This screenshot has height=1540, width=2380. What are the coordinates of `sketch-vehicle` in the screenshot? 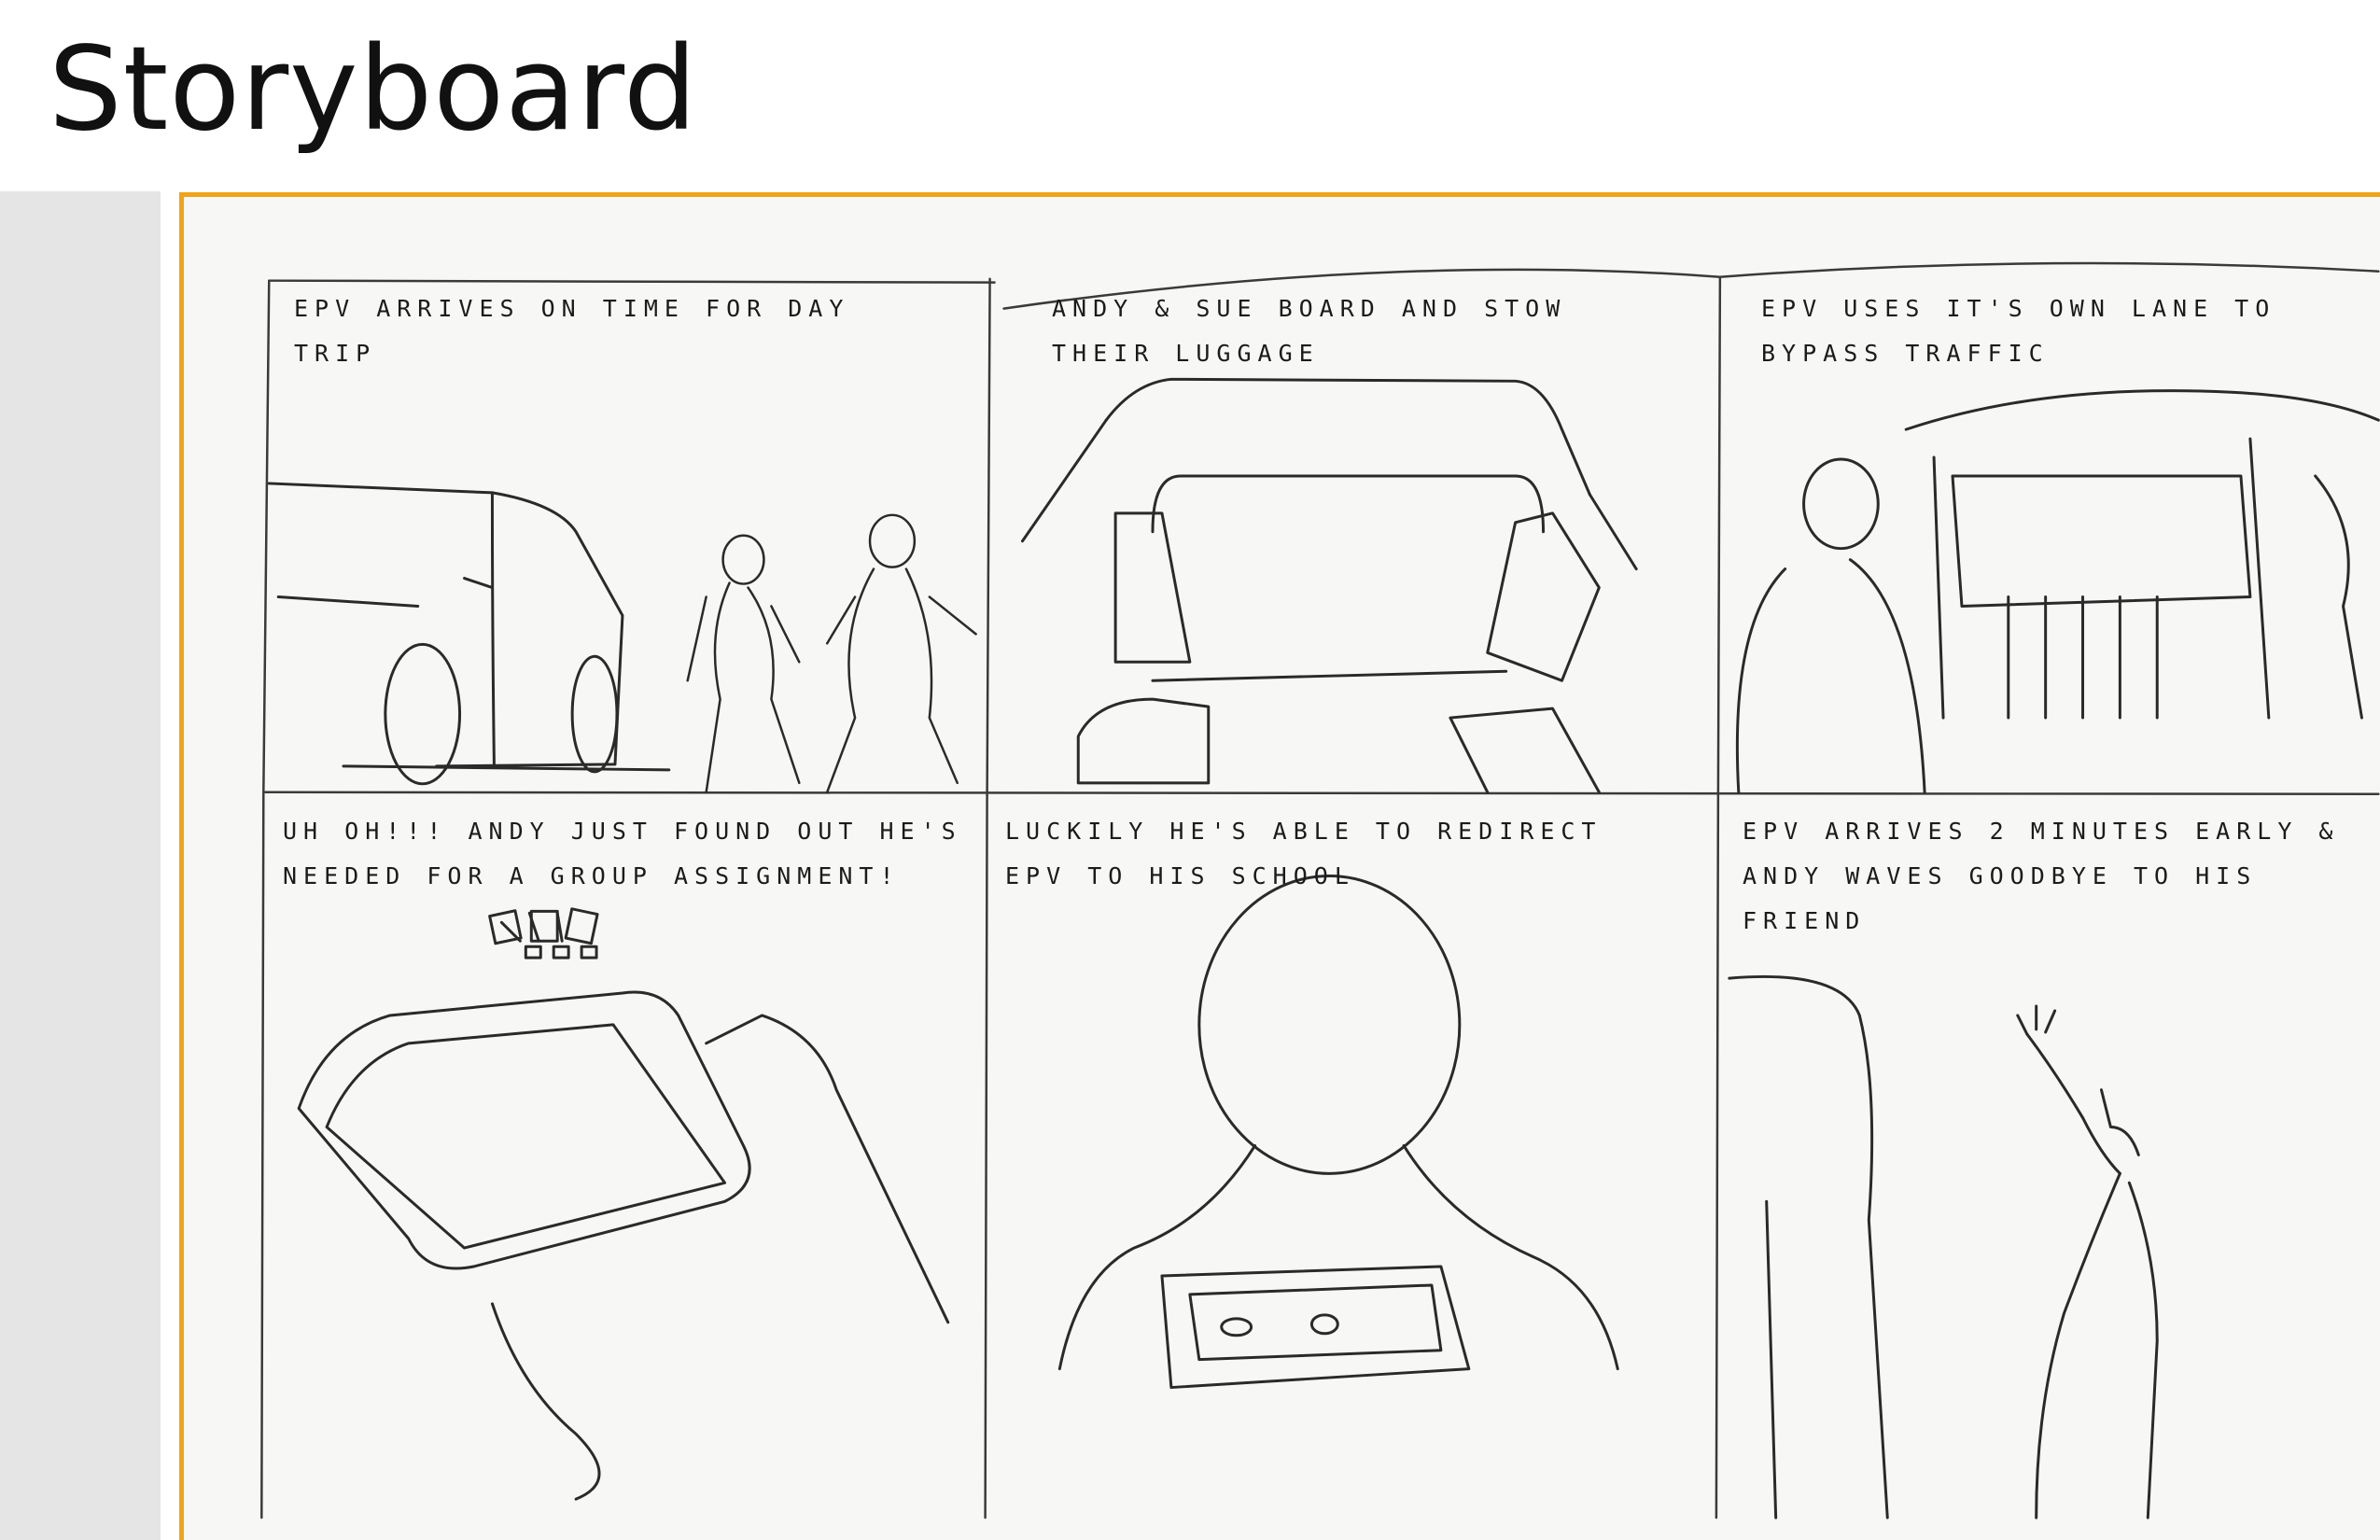 It's located at (469, 634).